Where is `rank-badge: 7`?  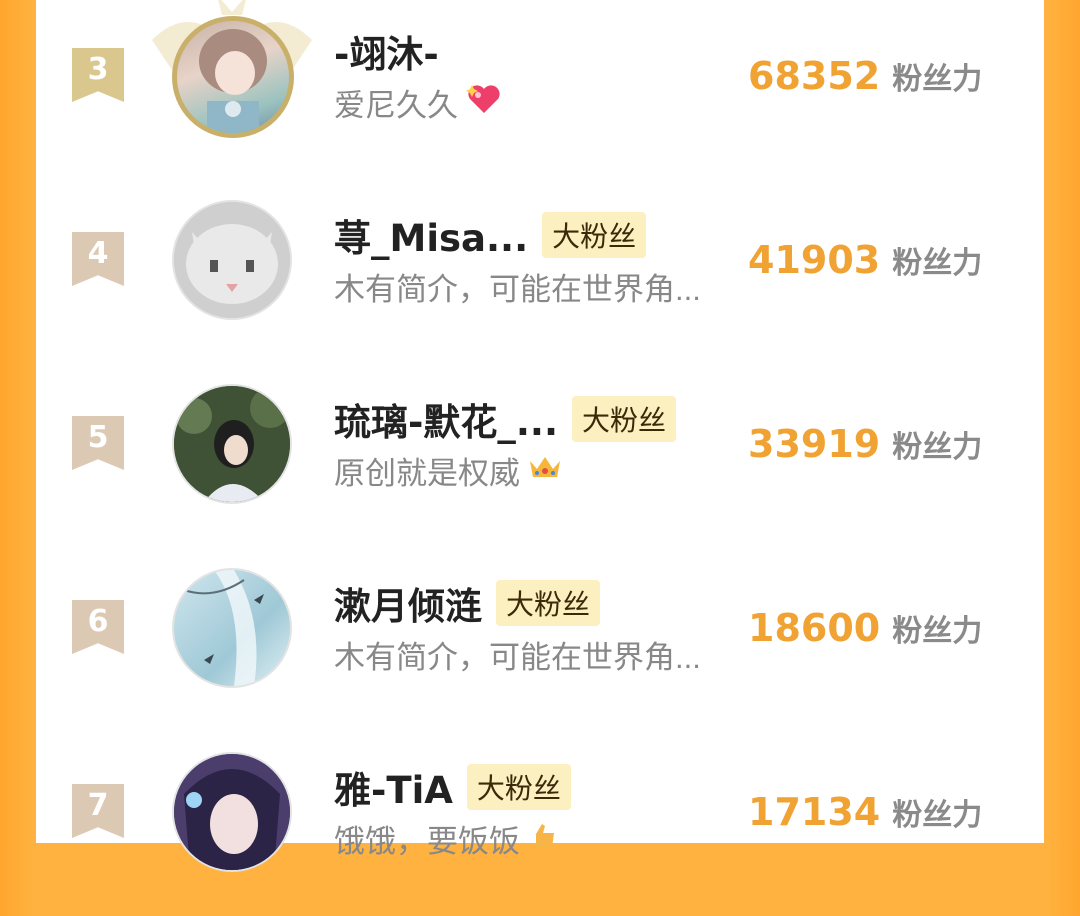
rank-badge: 7 is located at coordinates (98, 811).